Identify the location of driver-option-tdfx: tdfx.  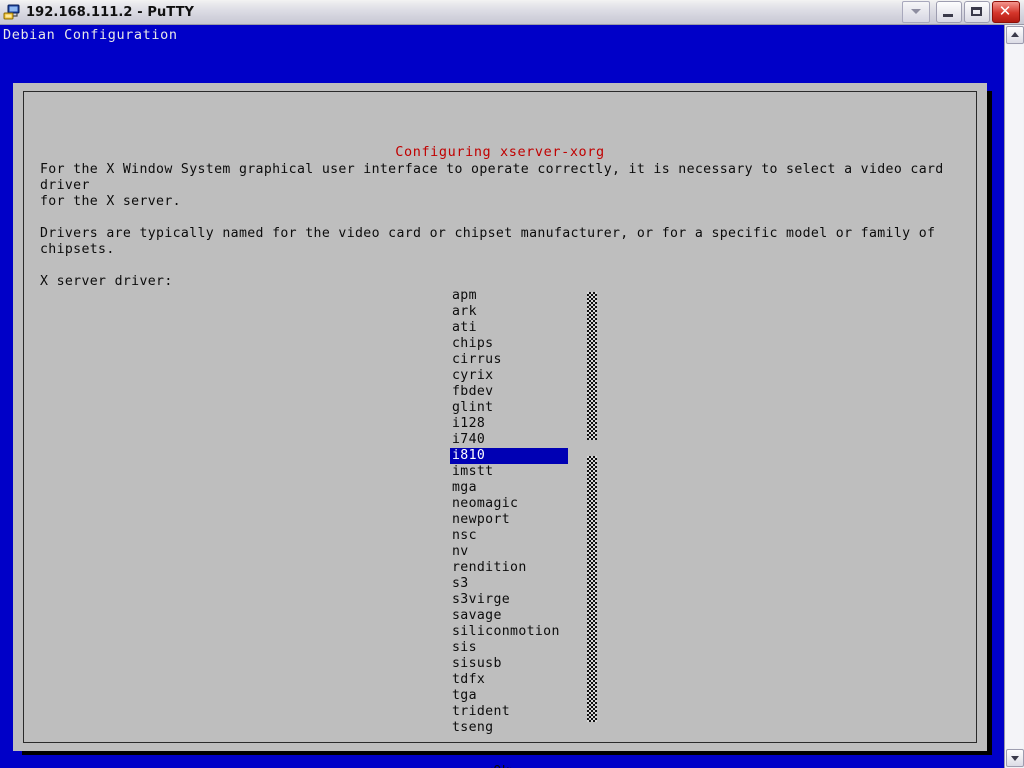
(509, 680).